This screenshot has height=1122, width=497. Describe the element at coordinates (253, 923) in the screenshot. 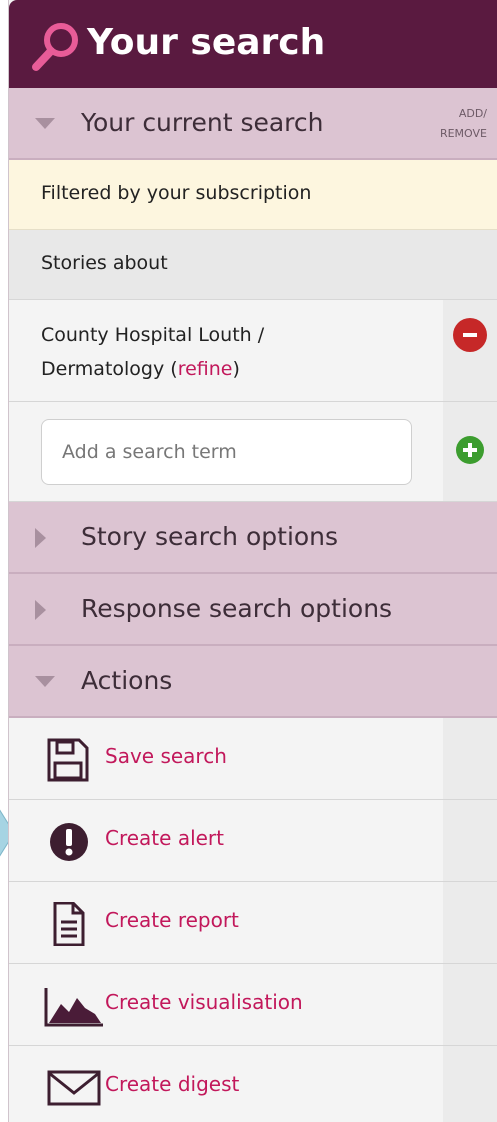

I see `action-create-report: Create report` at that location.